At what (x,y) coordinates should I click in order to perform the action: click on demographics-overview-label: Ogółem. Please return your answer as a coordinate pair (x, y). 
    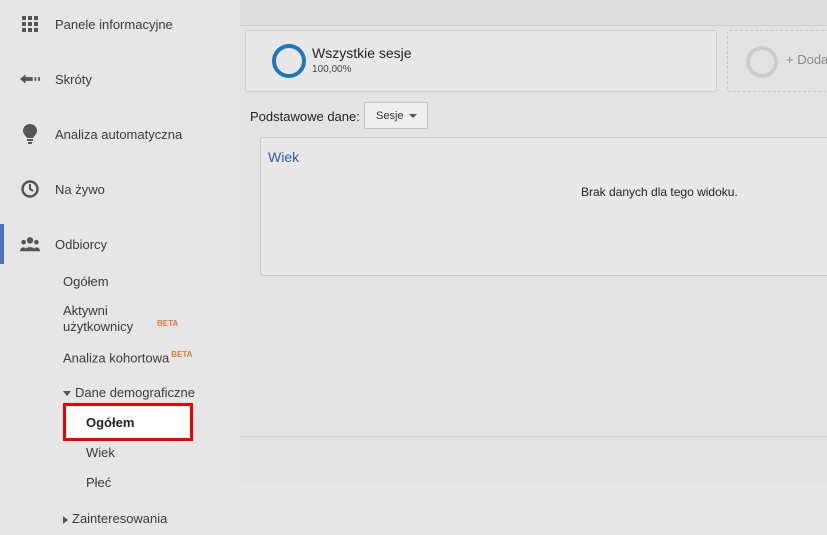
    Looking at the image, I should click on (110, 422).